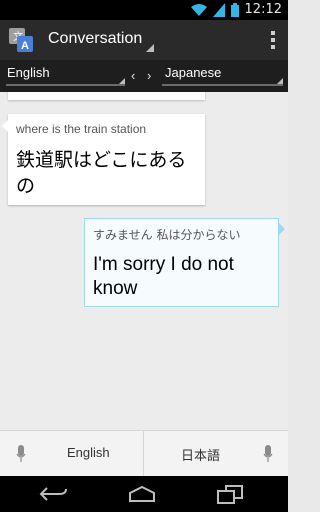  I want to click on message-source-text: すみません 私は分からない, so click(167, 235).